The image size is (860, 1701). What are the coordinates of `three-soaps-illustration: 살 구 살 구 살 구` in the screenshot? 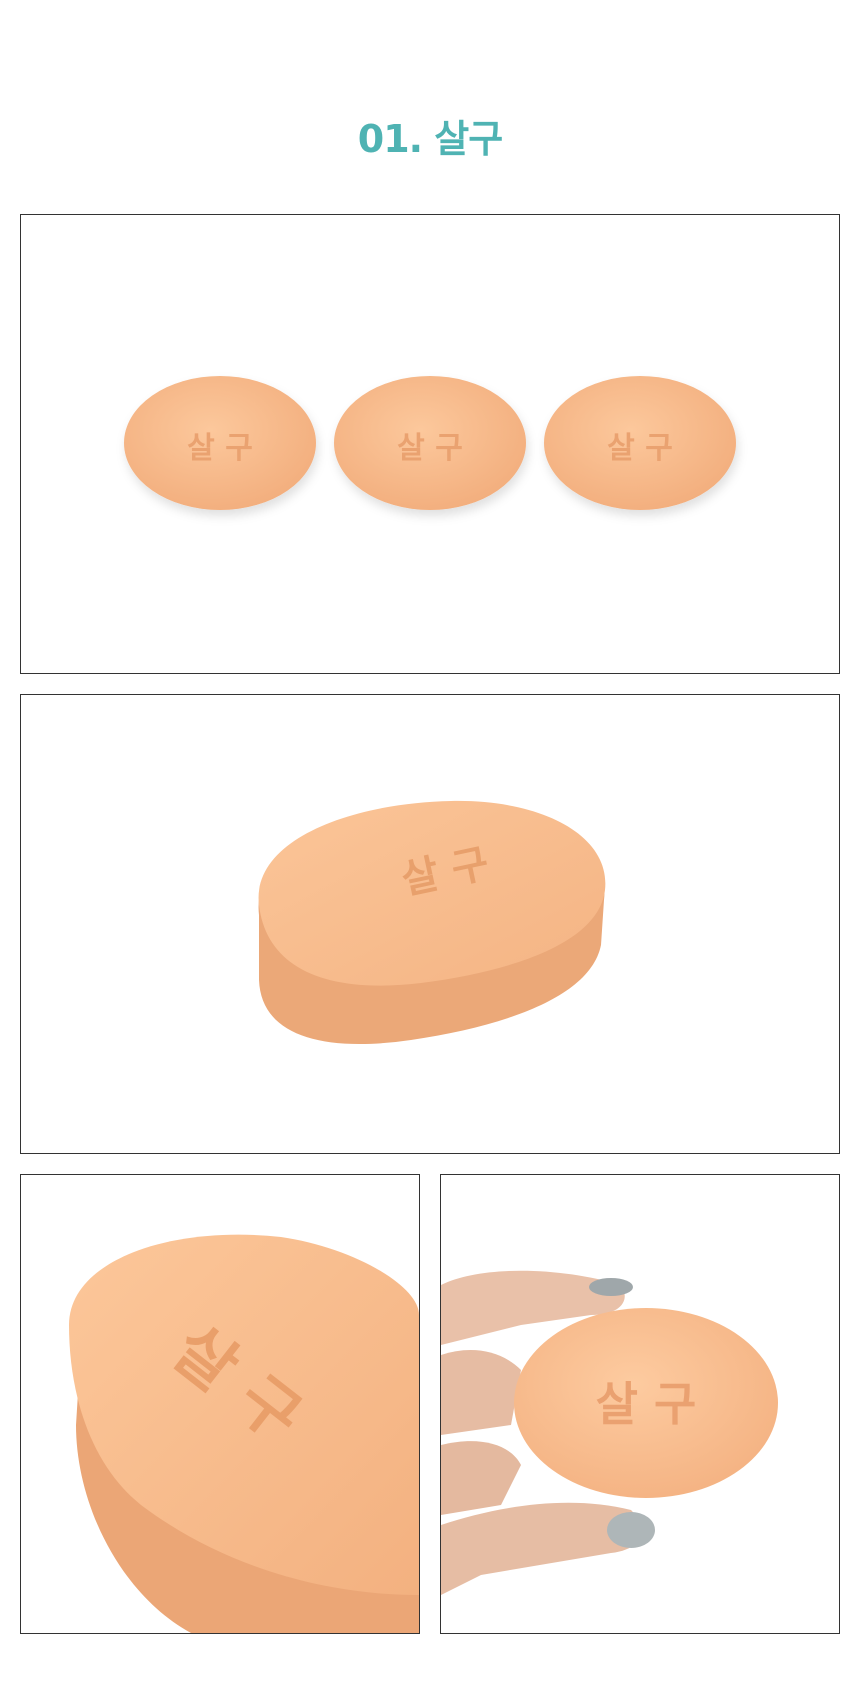 It's located at (430, 443).